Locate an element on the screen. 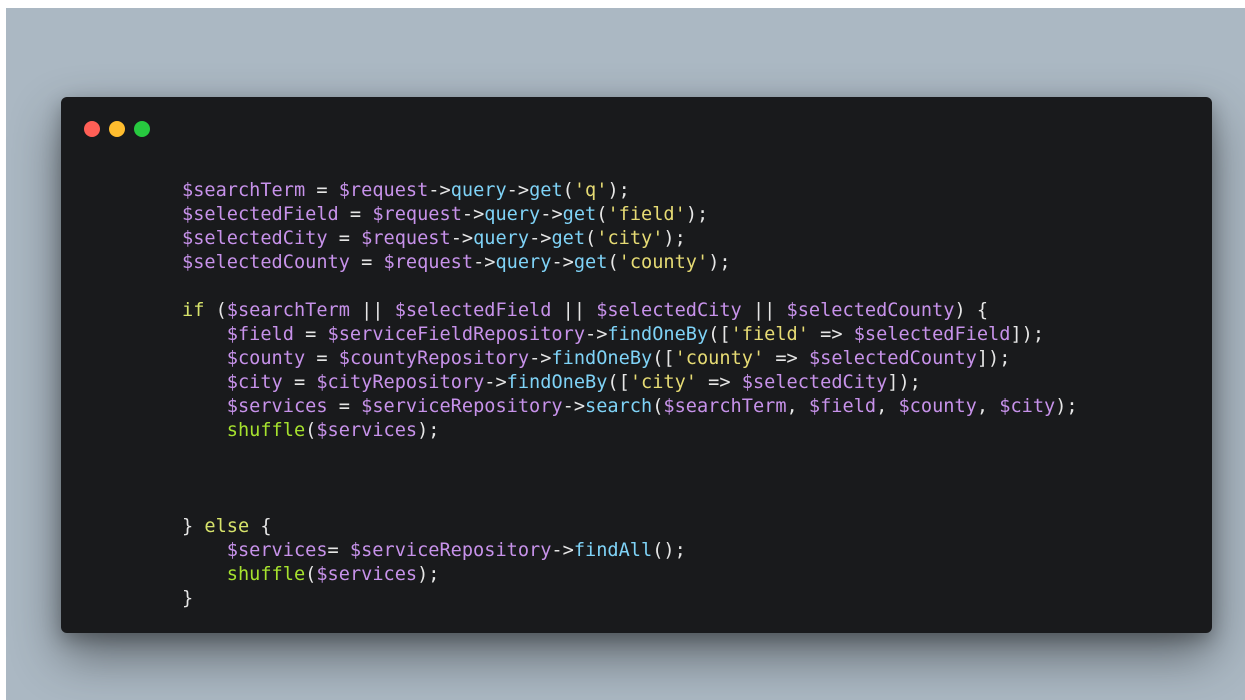 The width and height of the screenshot is (1245, 700). code-token: 'city' is located at coordinates (630, 238).